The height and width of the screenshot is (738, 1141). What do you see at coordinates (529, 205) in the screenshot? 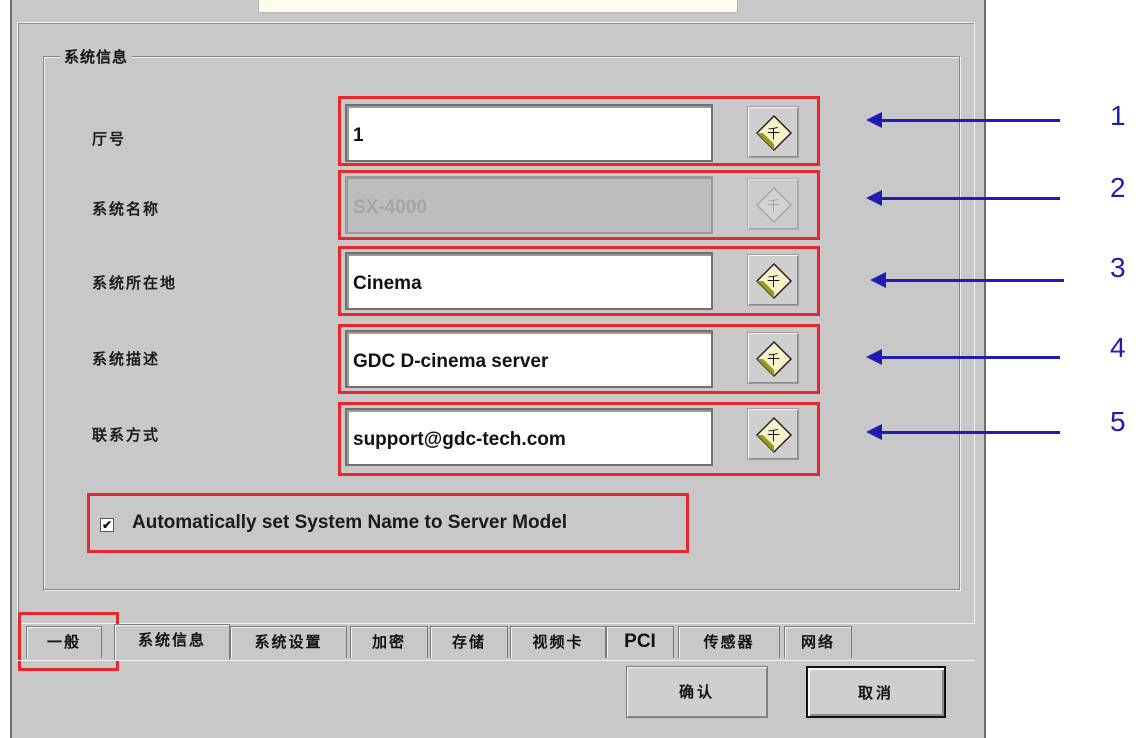
I see `system-name-input: SX-4000` at bounding box center [529, 205].